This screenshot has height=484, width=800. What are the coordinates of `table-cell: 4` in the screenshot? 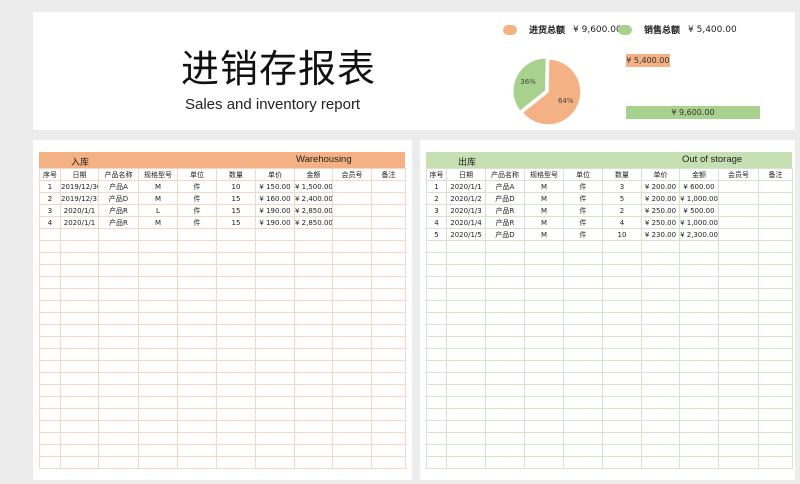 It's located at (50, 222).